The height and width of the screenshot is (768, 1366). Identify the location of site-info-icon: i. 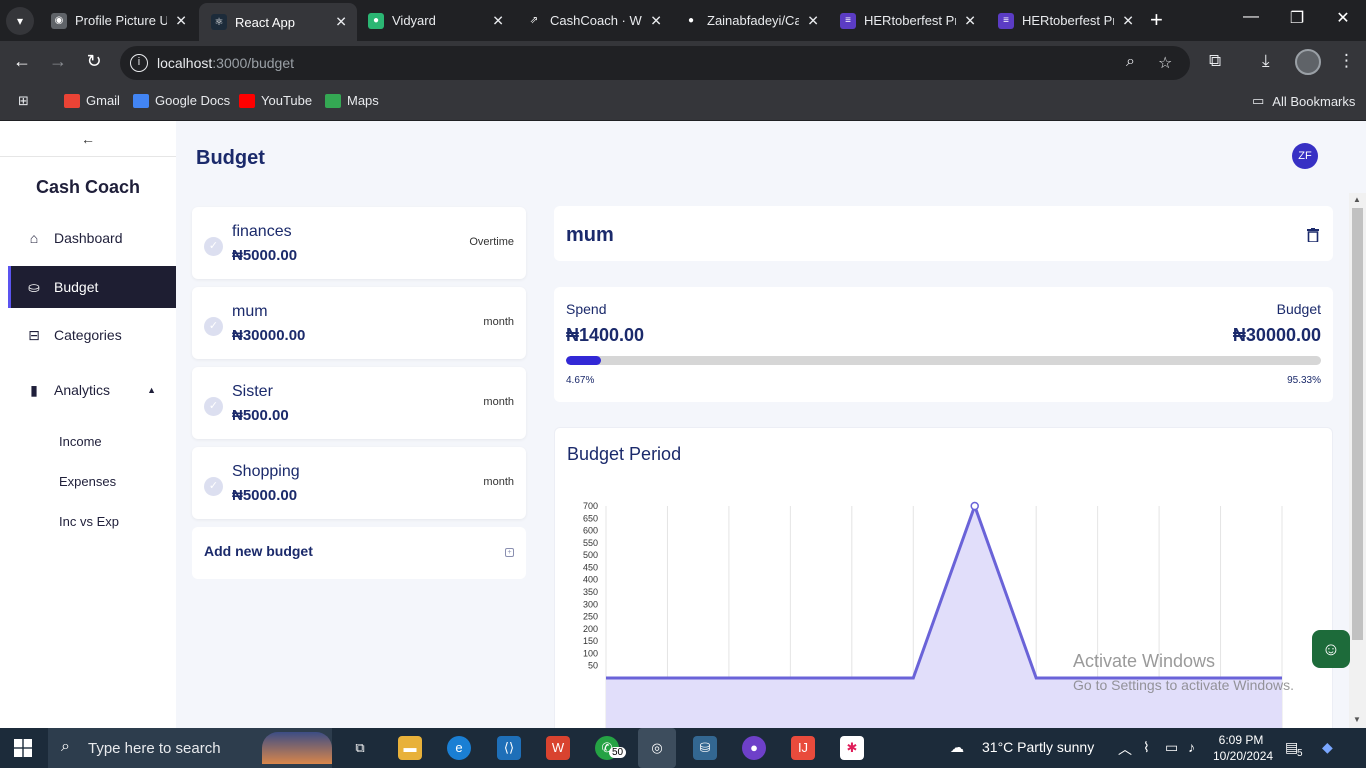
(139, 63).